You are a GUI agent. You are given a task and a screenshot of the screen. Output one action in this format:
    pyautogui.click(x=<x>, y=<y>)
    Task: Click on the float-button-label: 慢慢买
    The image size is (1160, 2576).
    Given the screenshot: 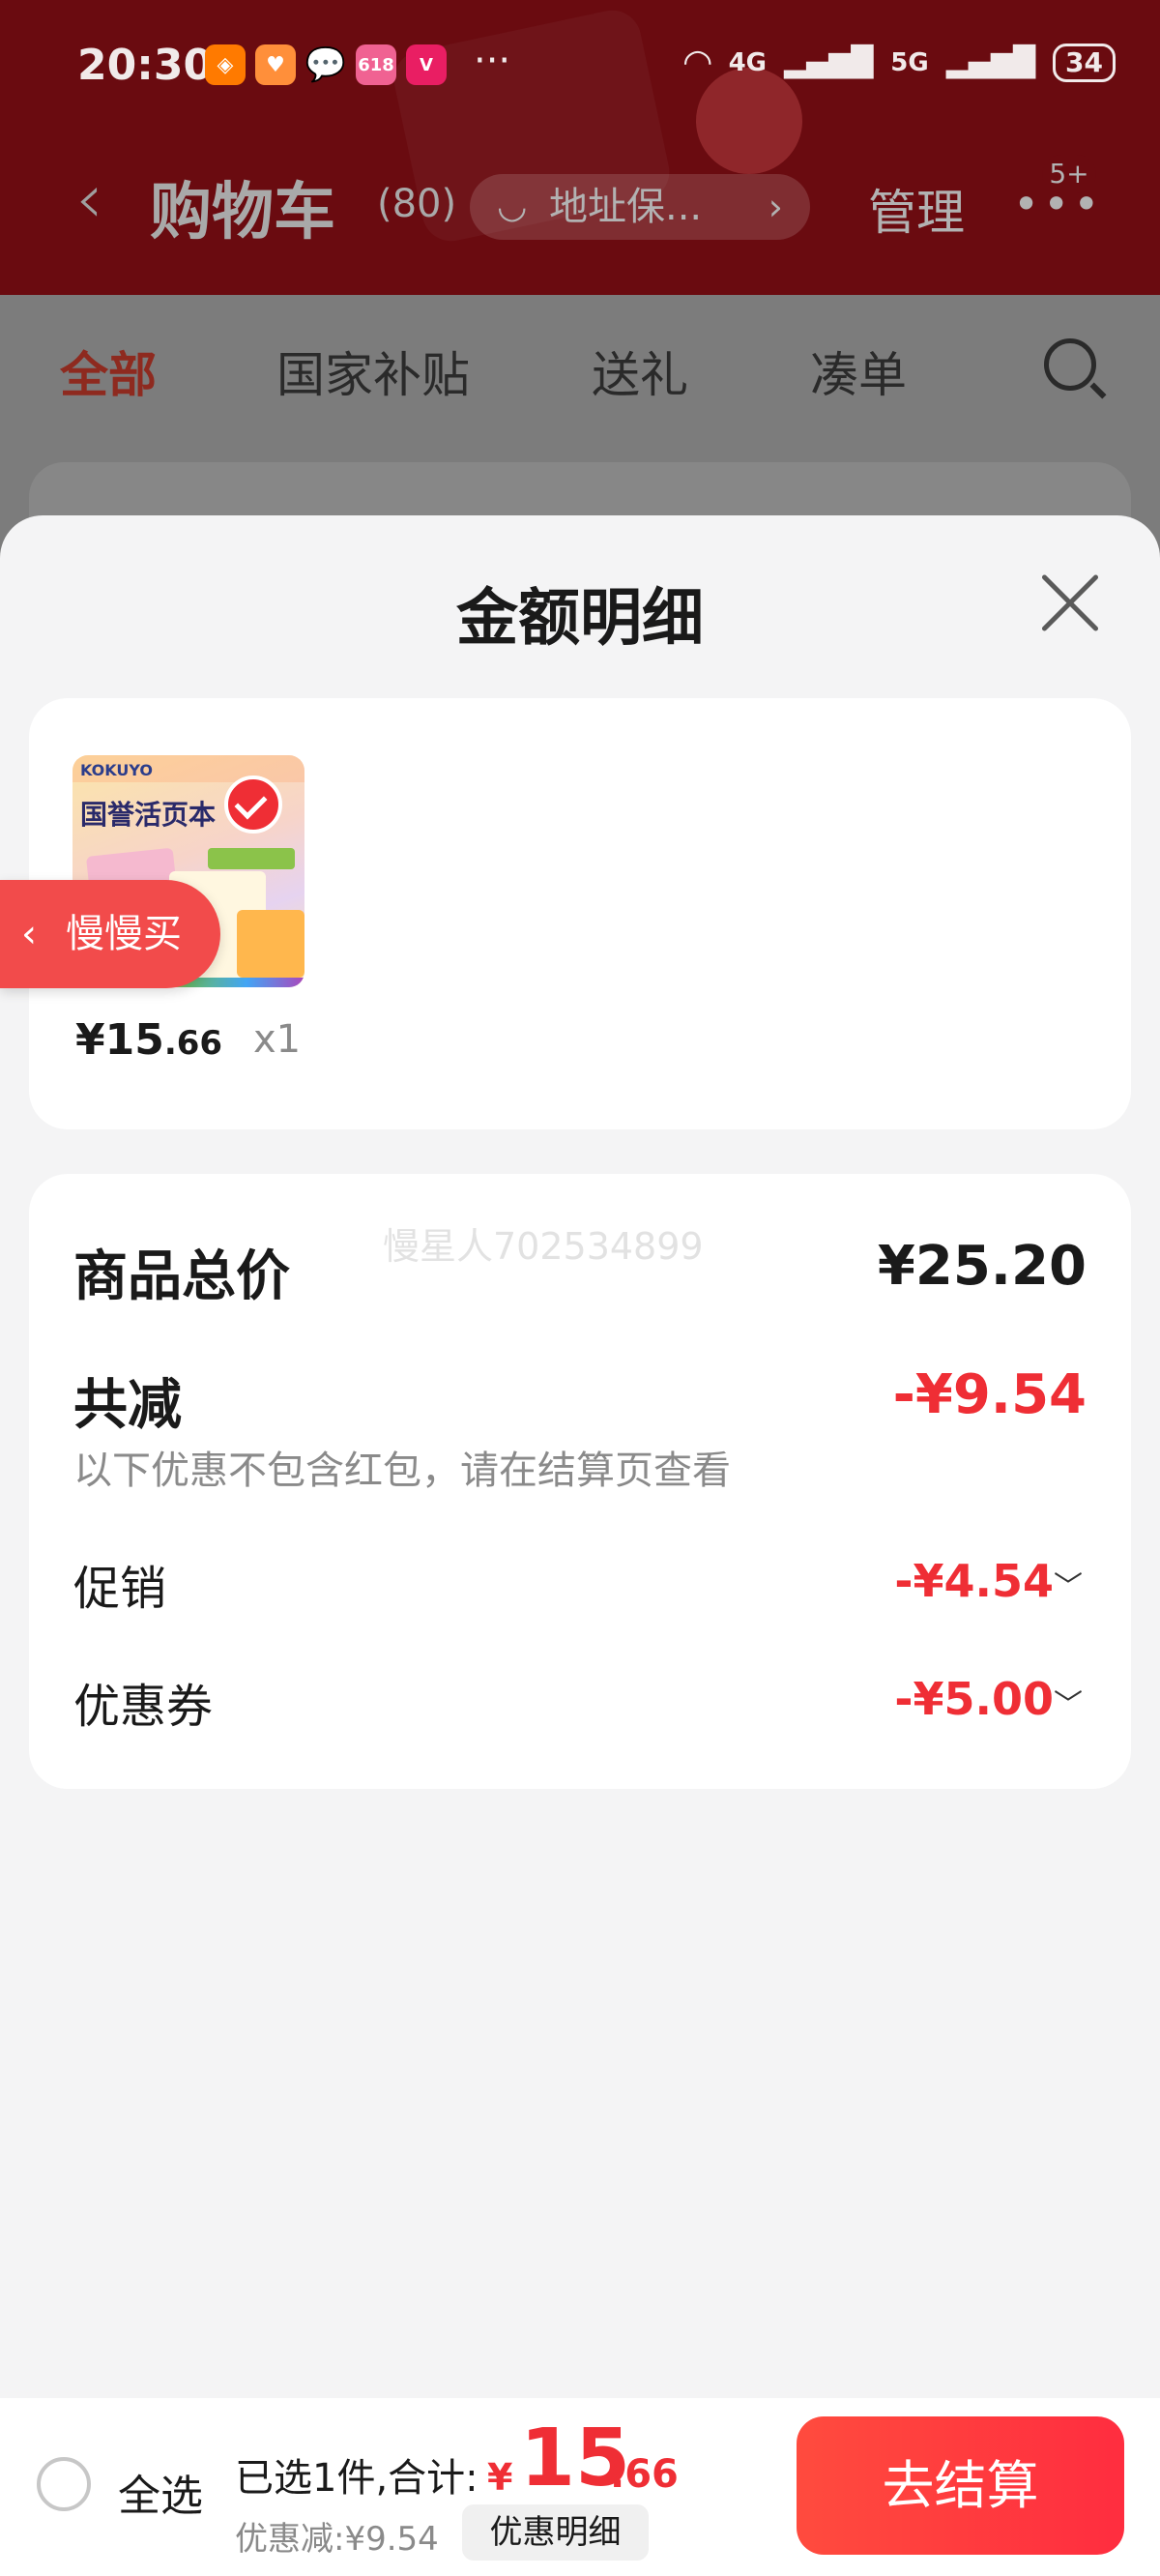 What is the action you would take?
    pyautogui.click(x=124, y=934)
    